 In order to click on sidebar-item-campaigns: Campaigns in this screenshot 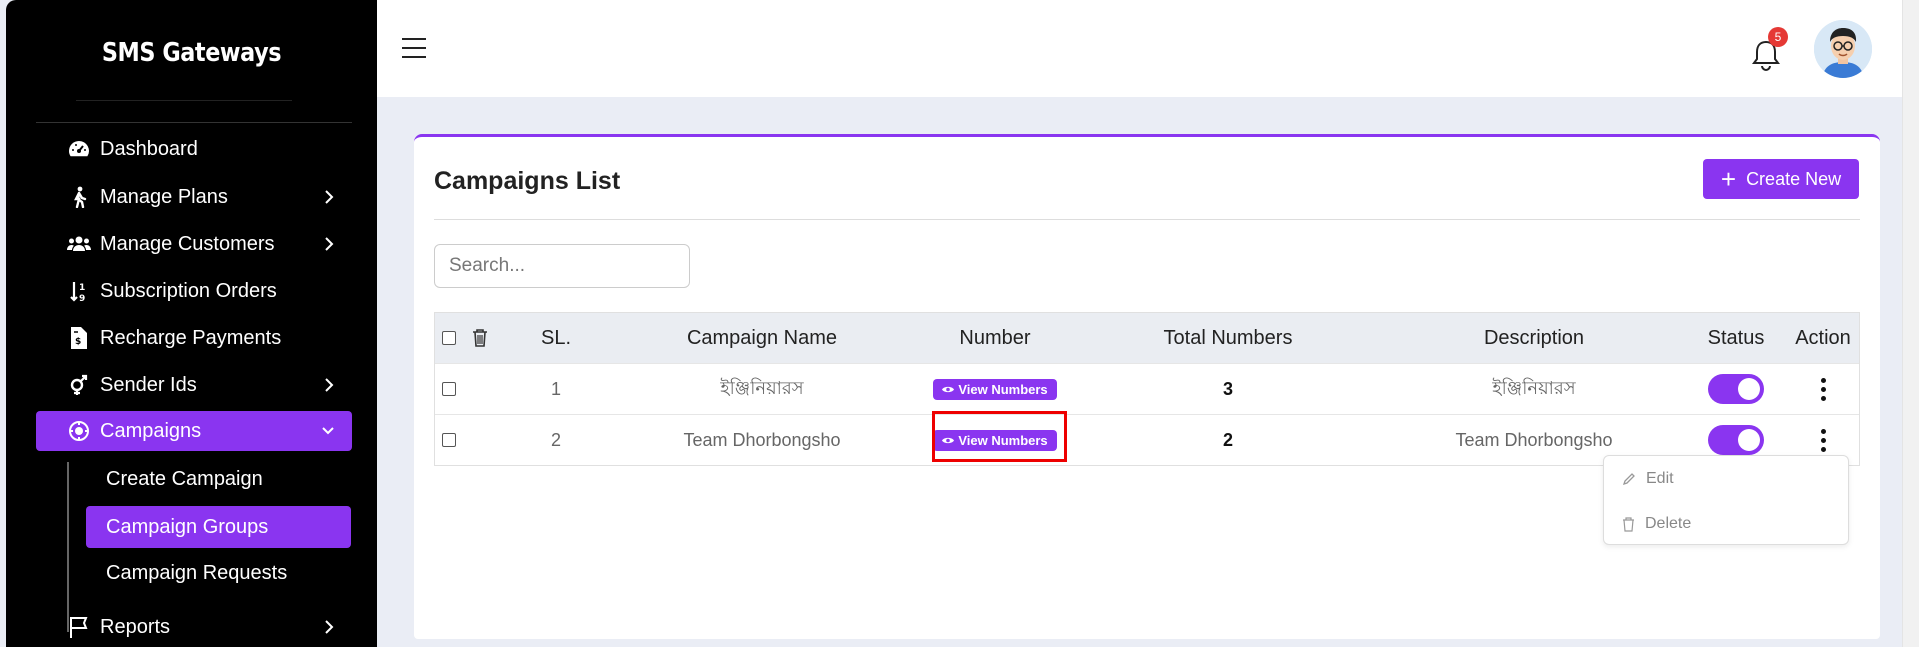, I will do `click(194, 431)`.